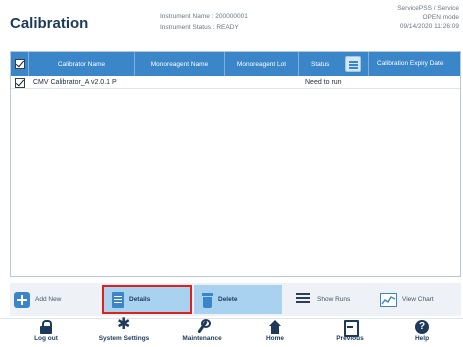  What do you see at coordinates (180, 82) in the screenshot?
I see `row-monoreagent-name` at bounding box center [180, 82].